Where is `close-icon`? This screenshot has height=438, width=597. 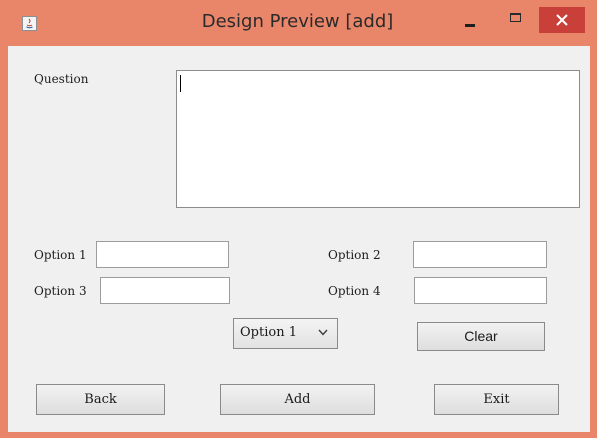 close-icon is located at coordinates (562, 20).